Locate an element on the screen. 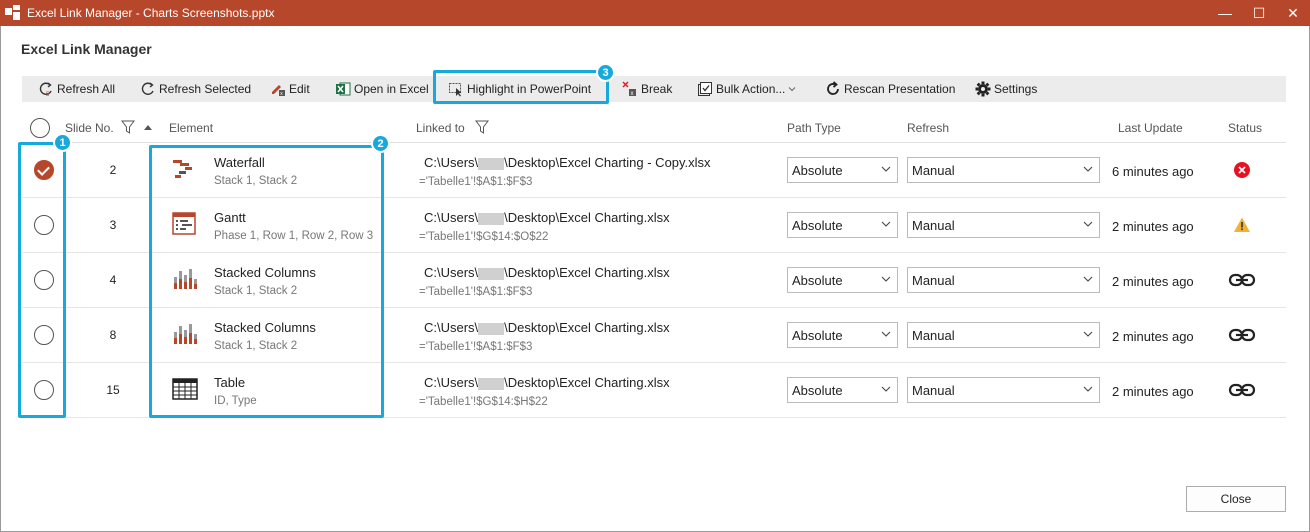 The height and width of the screenshot is (532, 1310). bulk-checklist-icon is located at coordinates (705, 89).